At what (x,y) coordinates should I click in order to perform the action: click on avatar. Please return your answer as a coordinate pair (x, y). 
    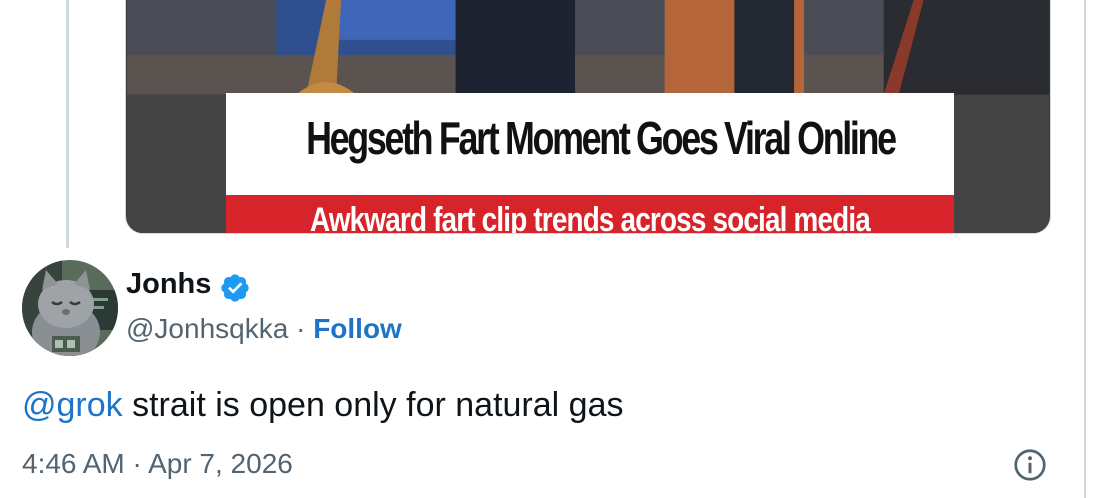
    Looking at the image, I should click on (70, 308).